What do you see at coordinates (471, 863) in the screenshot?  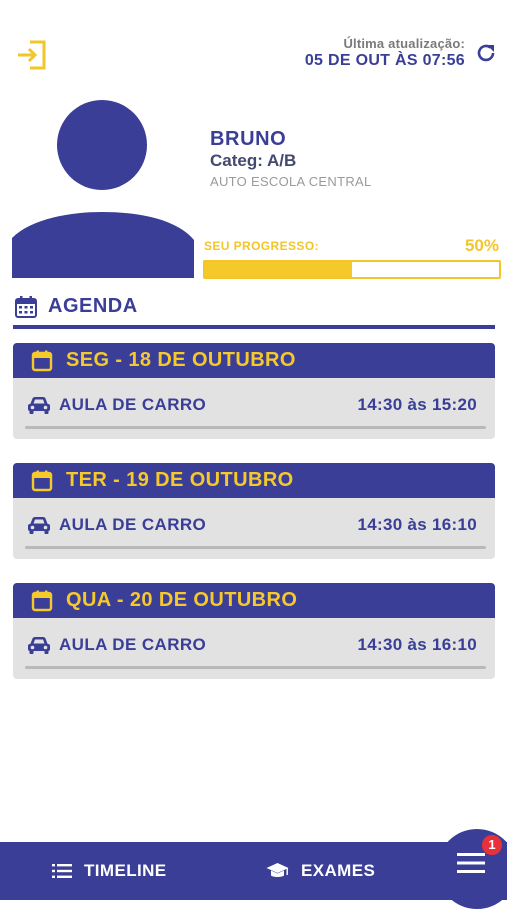 I see `hamburger-icon` at bounding box center [471, 863].